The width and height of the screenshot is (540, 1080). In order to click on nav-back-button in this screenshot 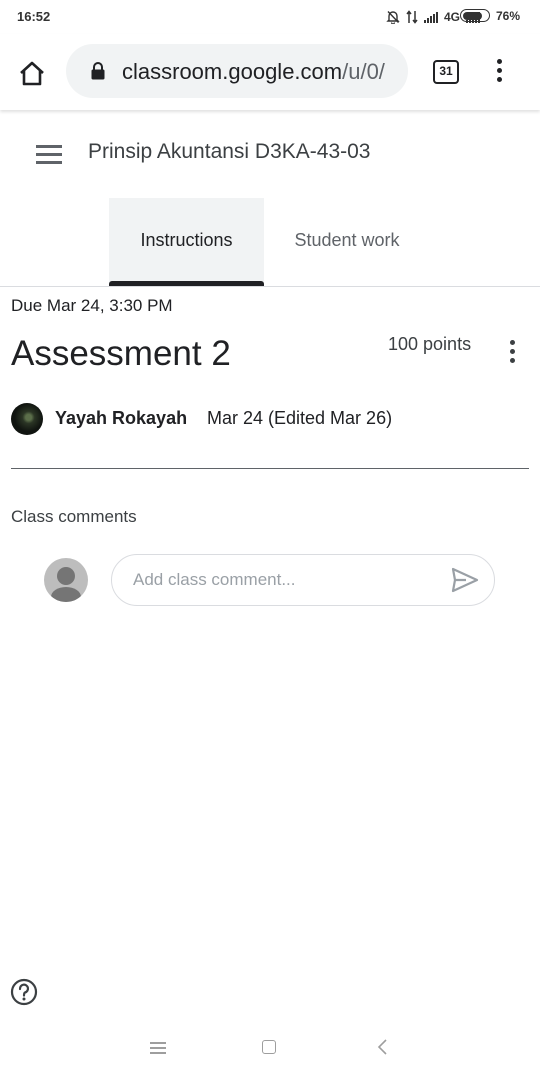, I will do `click(383, 1047)`.